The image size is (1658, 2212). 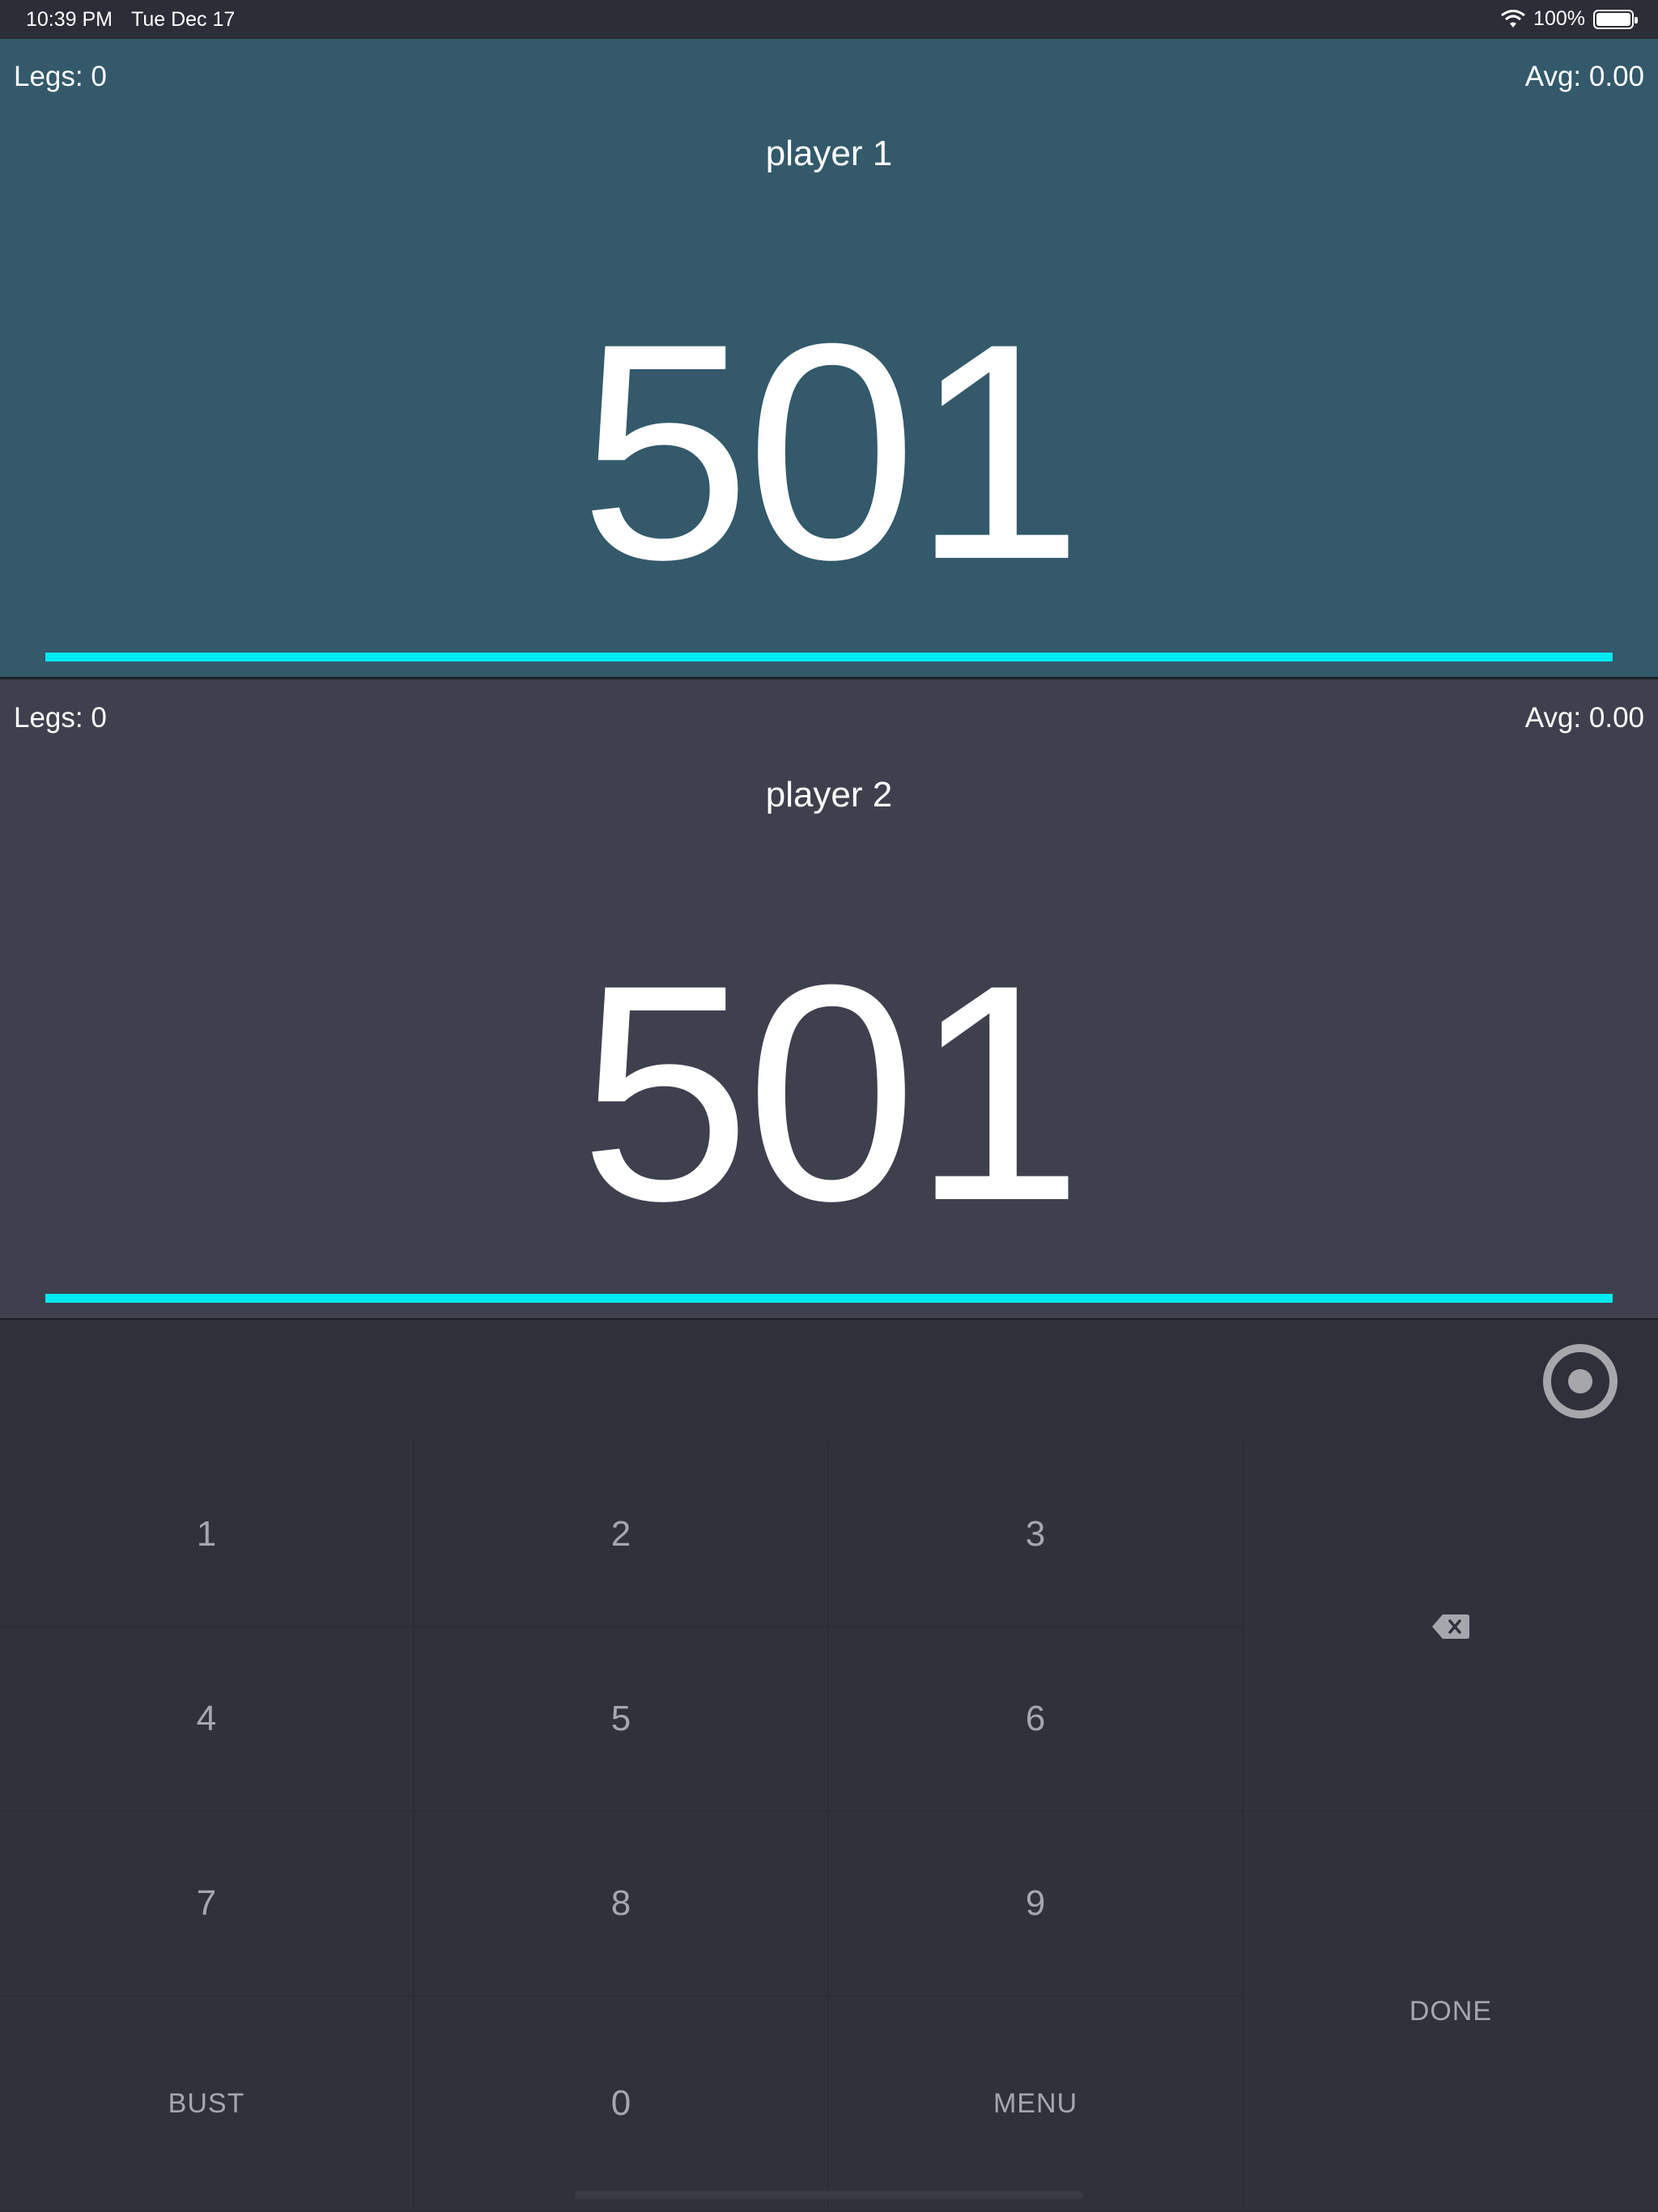 What do you see at coordinates (829, 19) in the screenshot?
I see `status-bar: 10:39 PM Tue Dec 17 100%` at bounding box center [829, 19].